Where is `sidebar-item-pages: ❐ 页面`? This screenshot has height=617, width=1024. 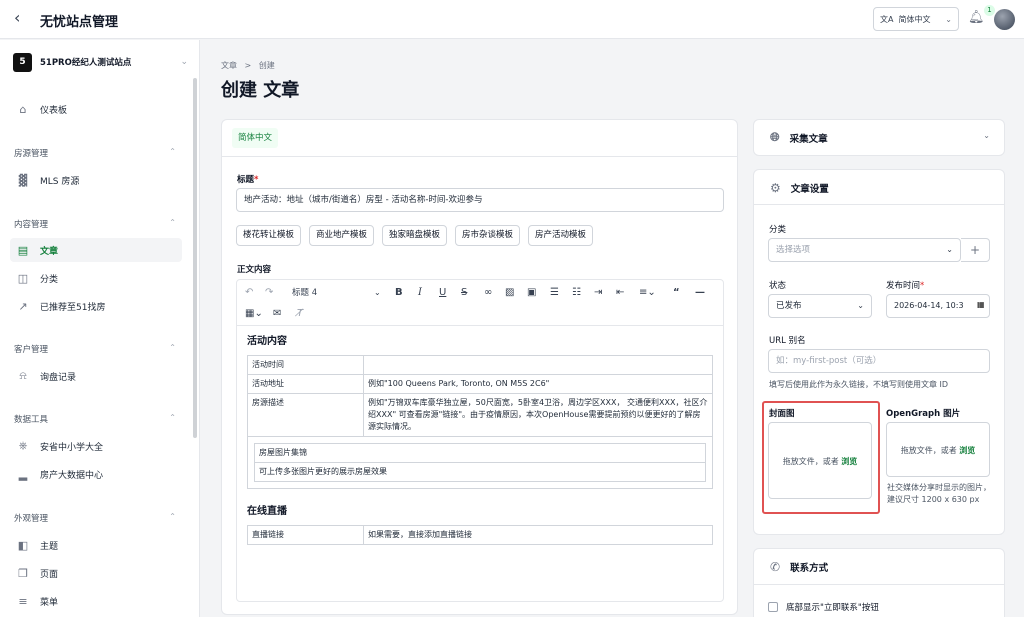 sidebar-item-pages: ❐ 页面 is located at coordinates (96, 573).